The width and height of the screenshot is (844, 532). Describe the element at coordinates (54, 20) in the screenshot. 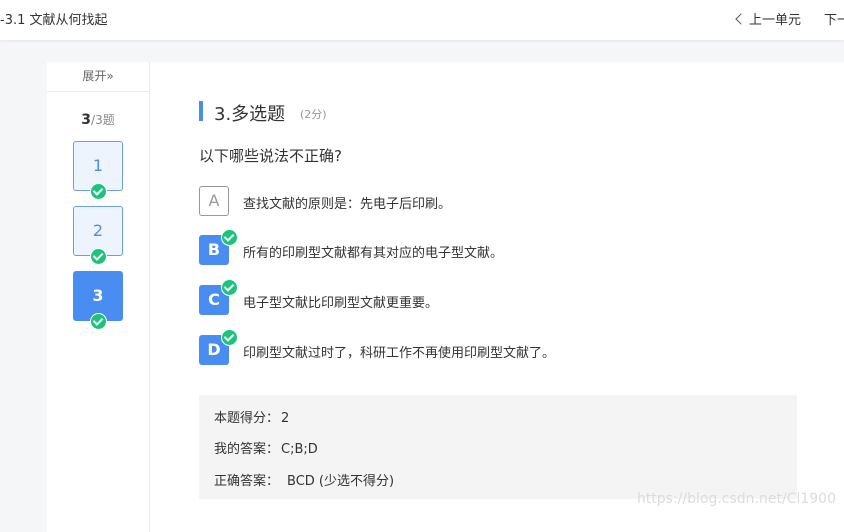

I see `chapter-title: -3.1 文献从何找起` at that location.